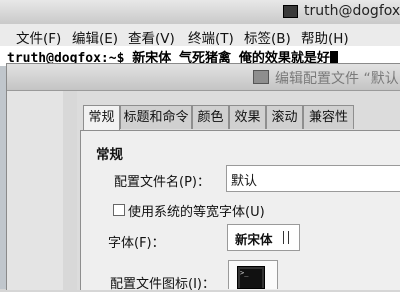 The image size is (400, 292). What do you see at coordinates (196, 210) in the screenshot?
I see `use-system-mono-label: 使用系统的等宽字体(U)` at bounding box center [196, 210].